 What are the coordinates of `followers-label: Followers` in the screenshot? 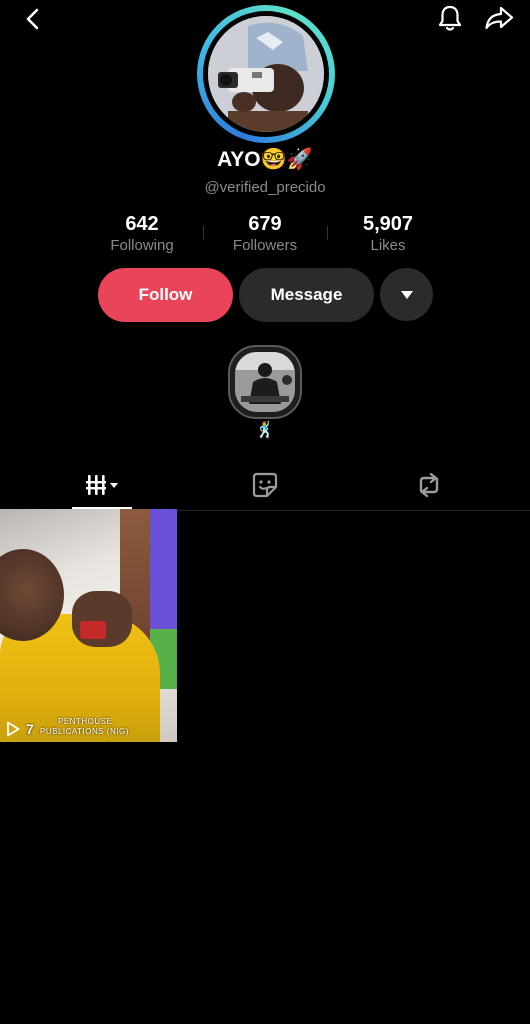 It's located at (265, 245).